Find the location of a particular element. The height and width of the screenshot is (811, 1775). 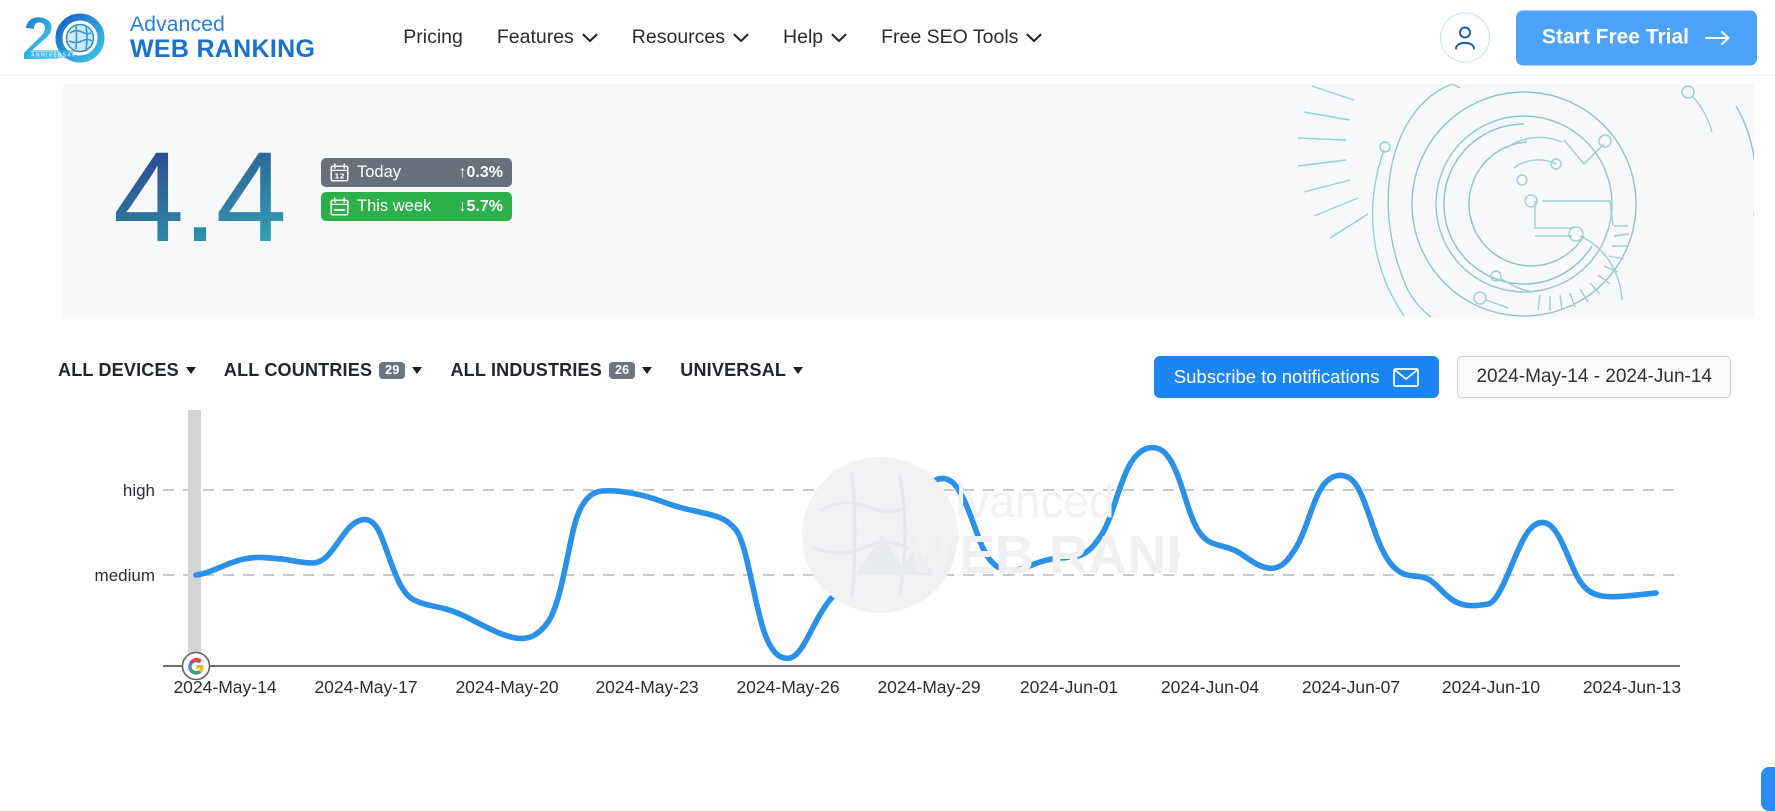

x-tick-label: 2024-Jun-10 is located at coordinates (1491, 687).